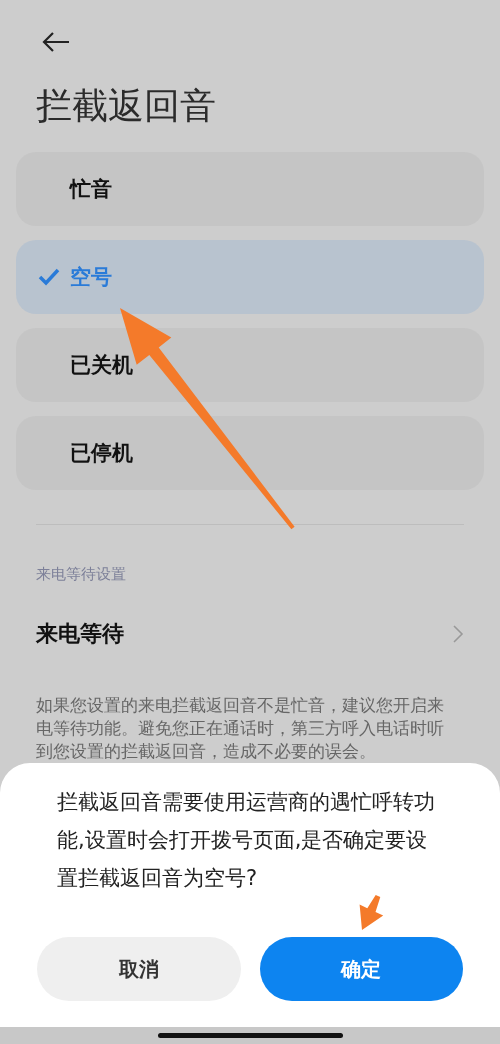  I want to click on annotation-arrow, so click(371, 912).